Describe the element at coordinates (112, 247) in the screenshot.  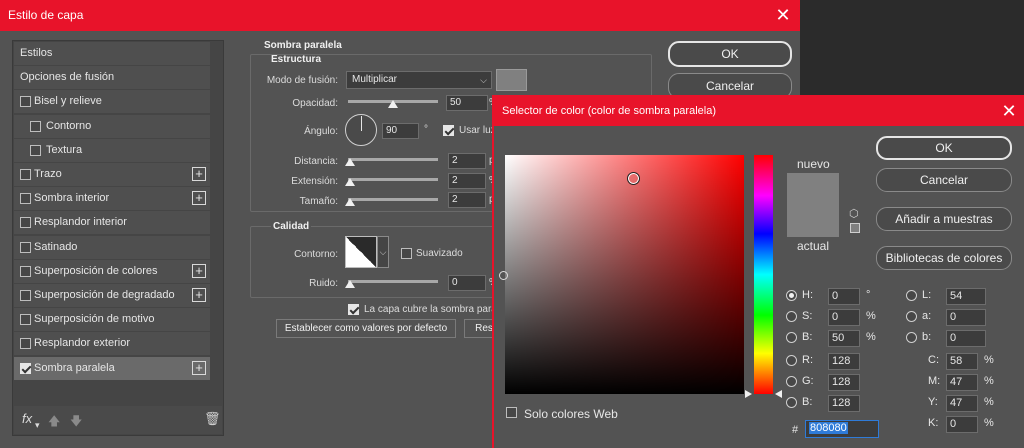
I see `style-item-8: Satinado` at that location.